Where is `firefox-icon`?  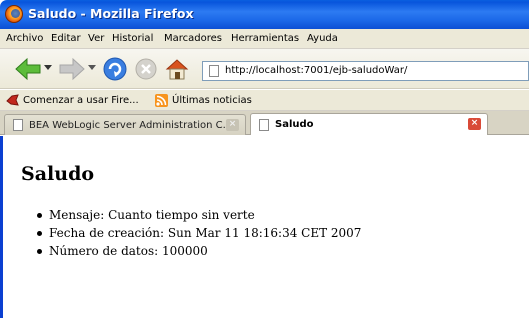 firefox-icon is located at coordinates (14, 14).